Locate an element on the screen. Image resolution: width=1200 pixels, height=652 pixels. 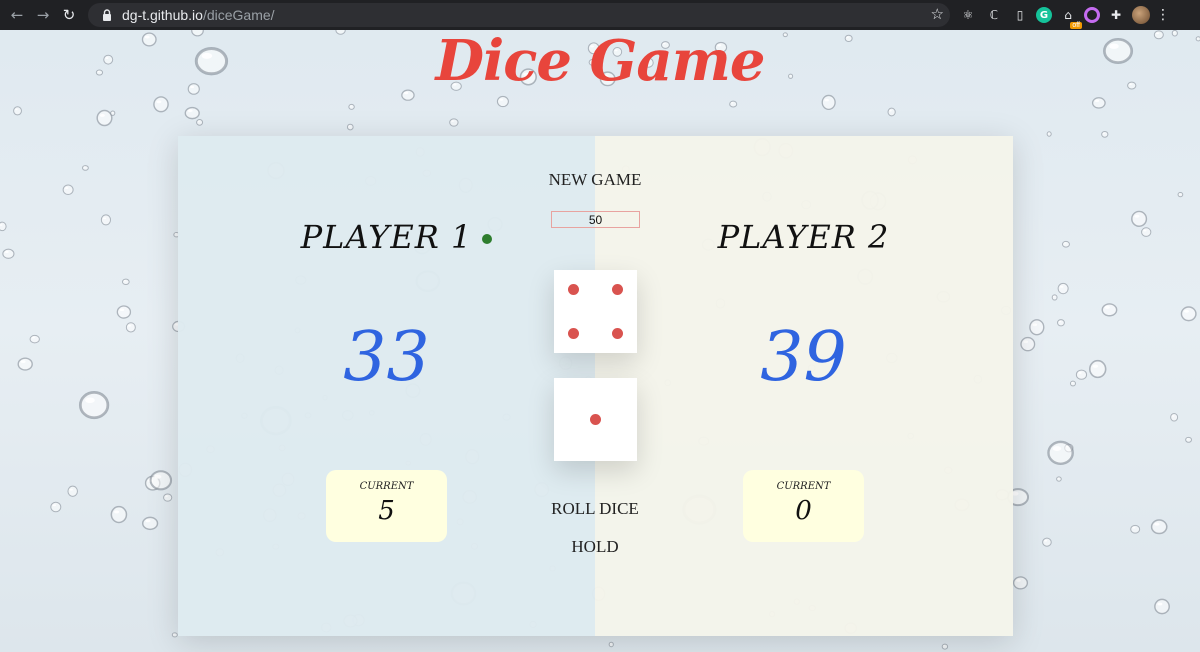
react-devtools-icon: ⚛ is located at coordinates (968, 15).